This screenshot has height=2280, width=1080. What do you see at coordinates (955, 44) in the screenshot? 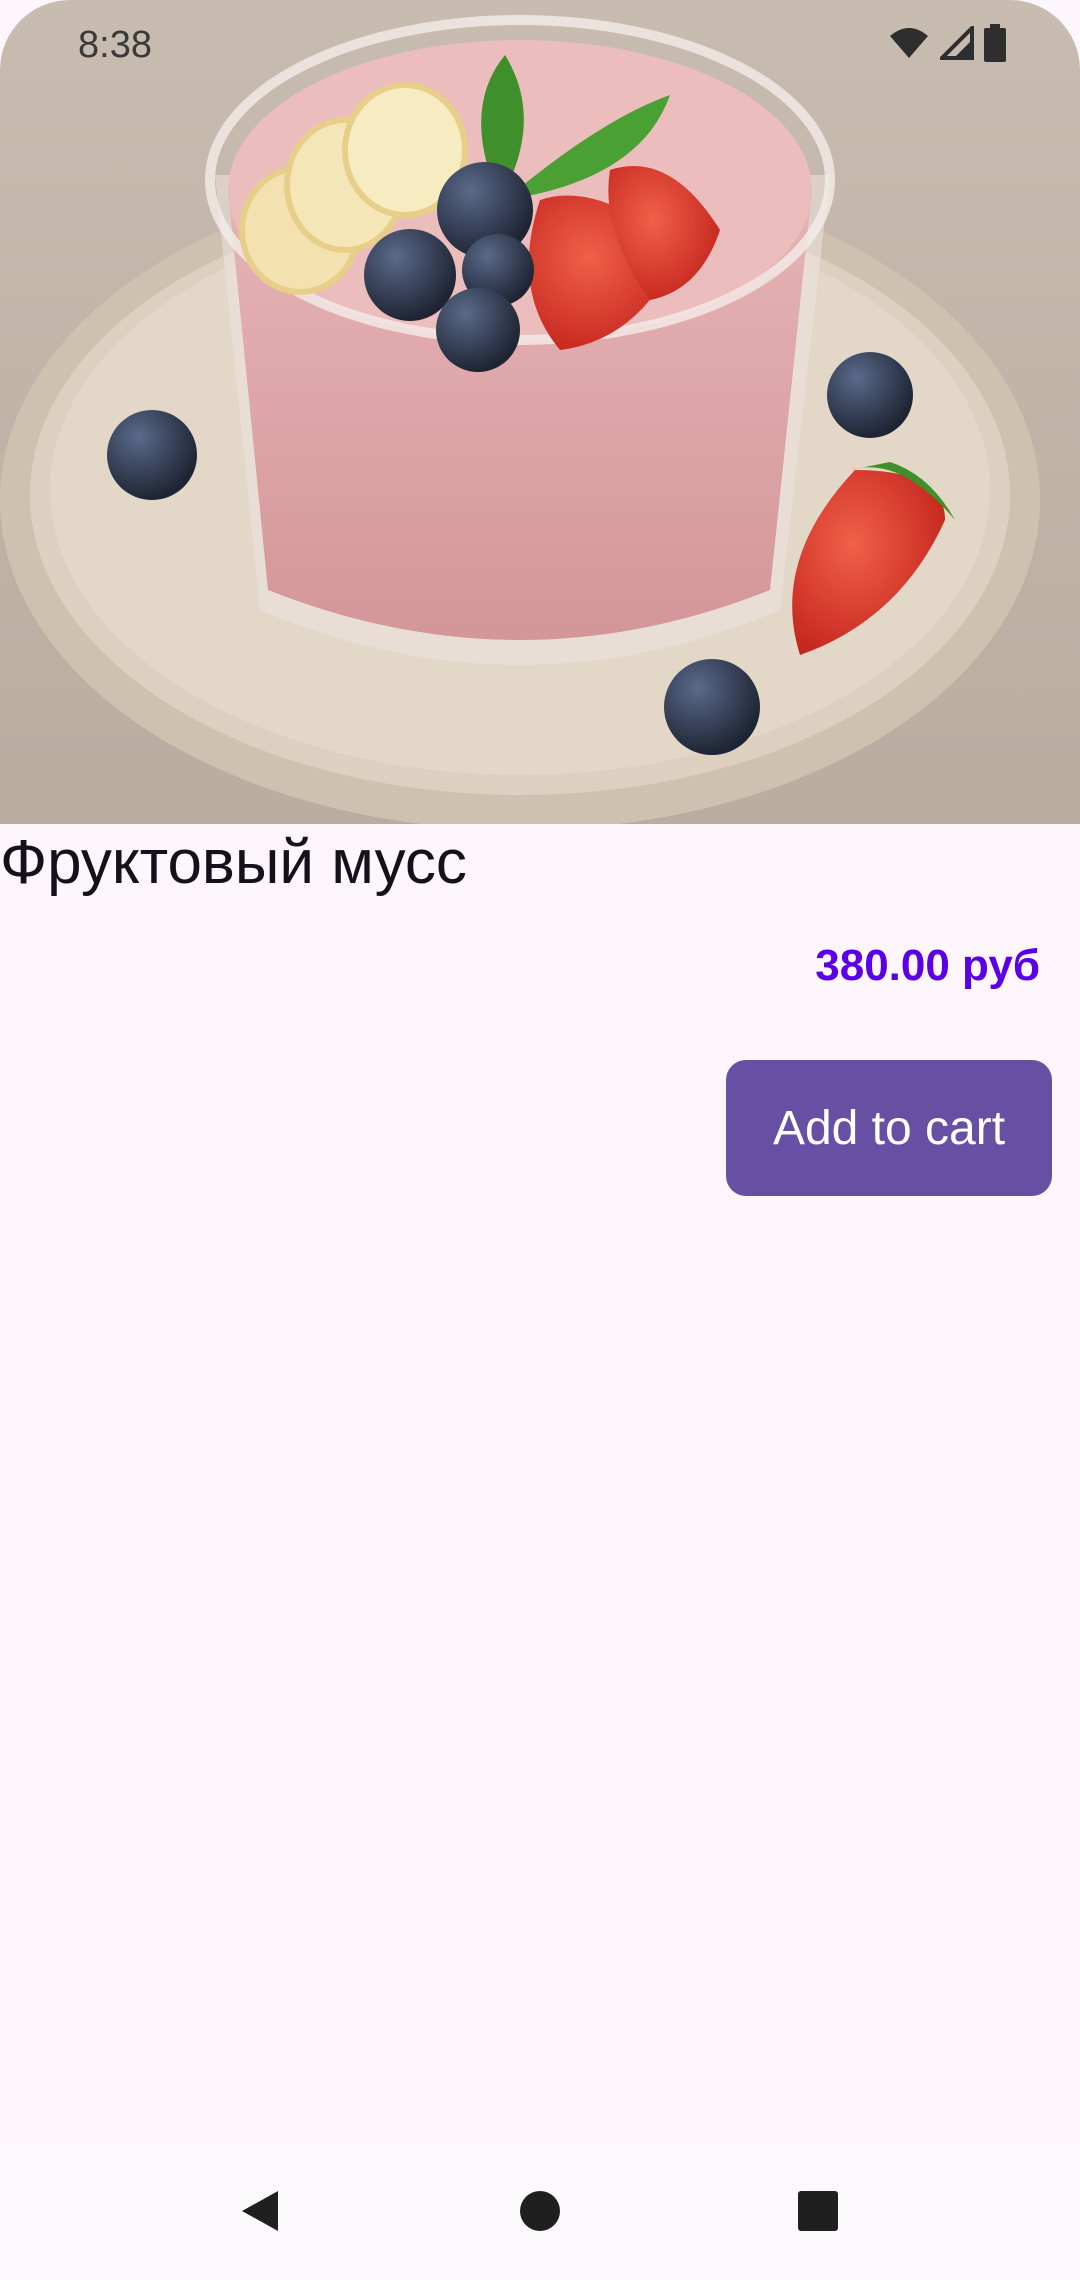
I see `signal-icon` at bounding box center [955, 44].